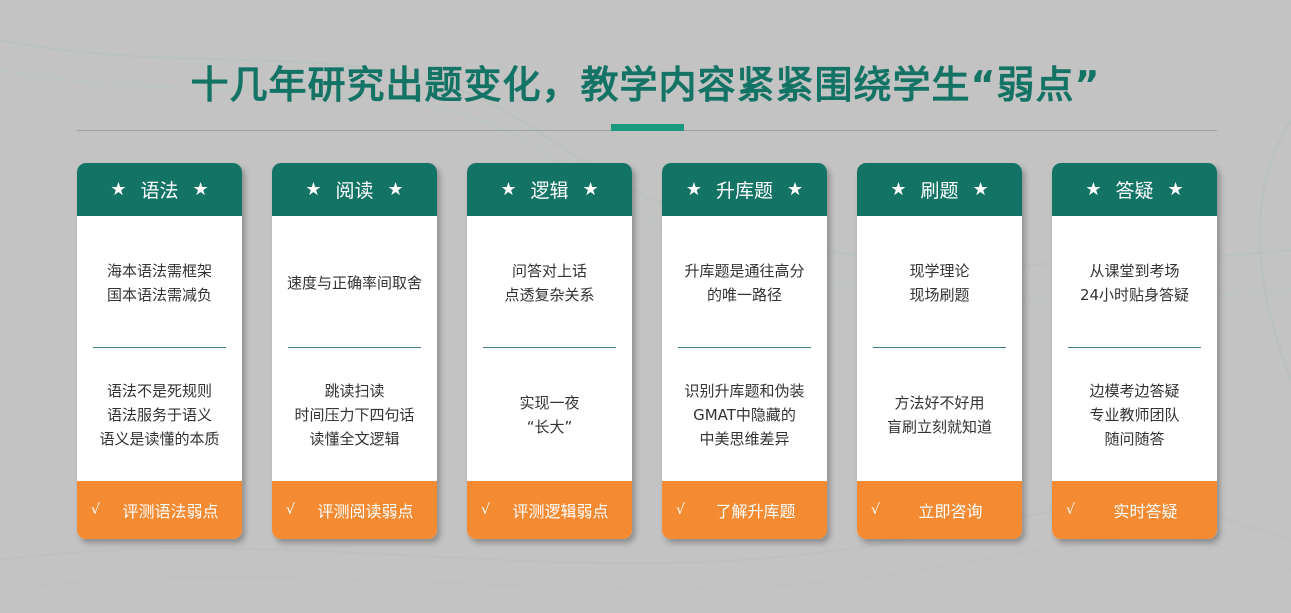 The image size is (1291, 613). I want to click on card-solution: 跳读扫读时间压力下四句话 读懂全文逻辑, so click(354, 415).